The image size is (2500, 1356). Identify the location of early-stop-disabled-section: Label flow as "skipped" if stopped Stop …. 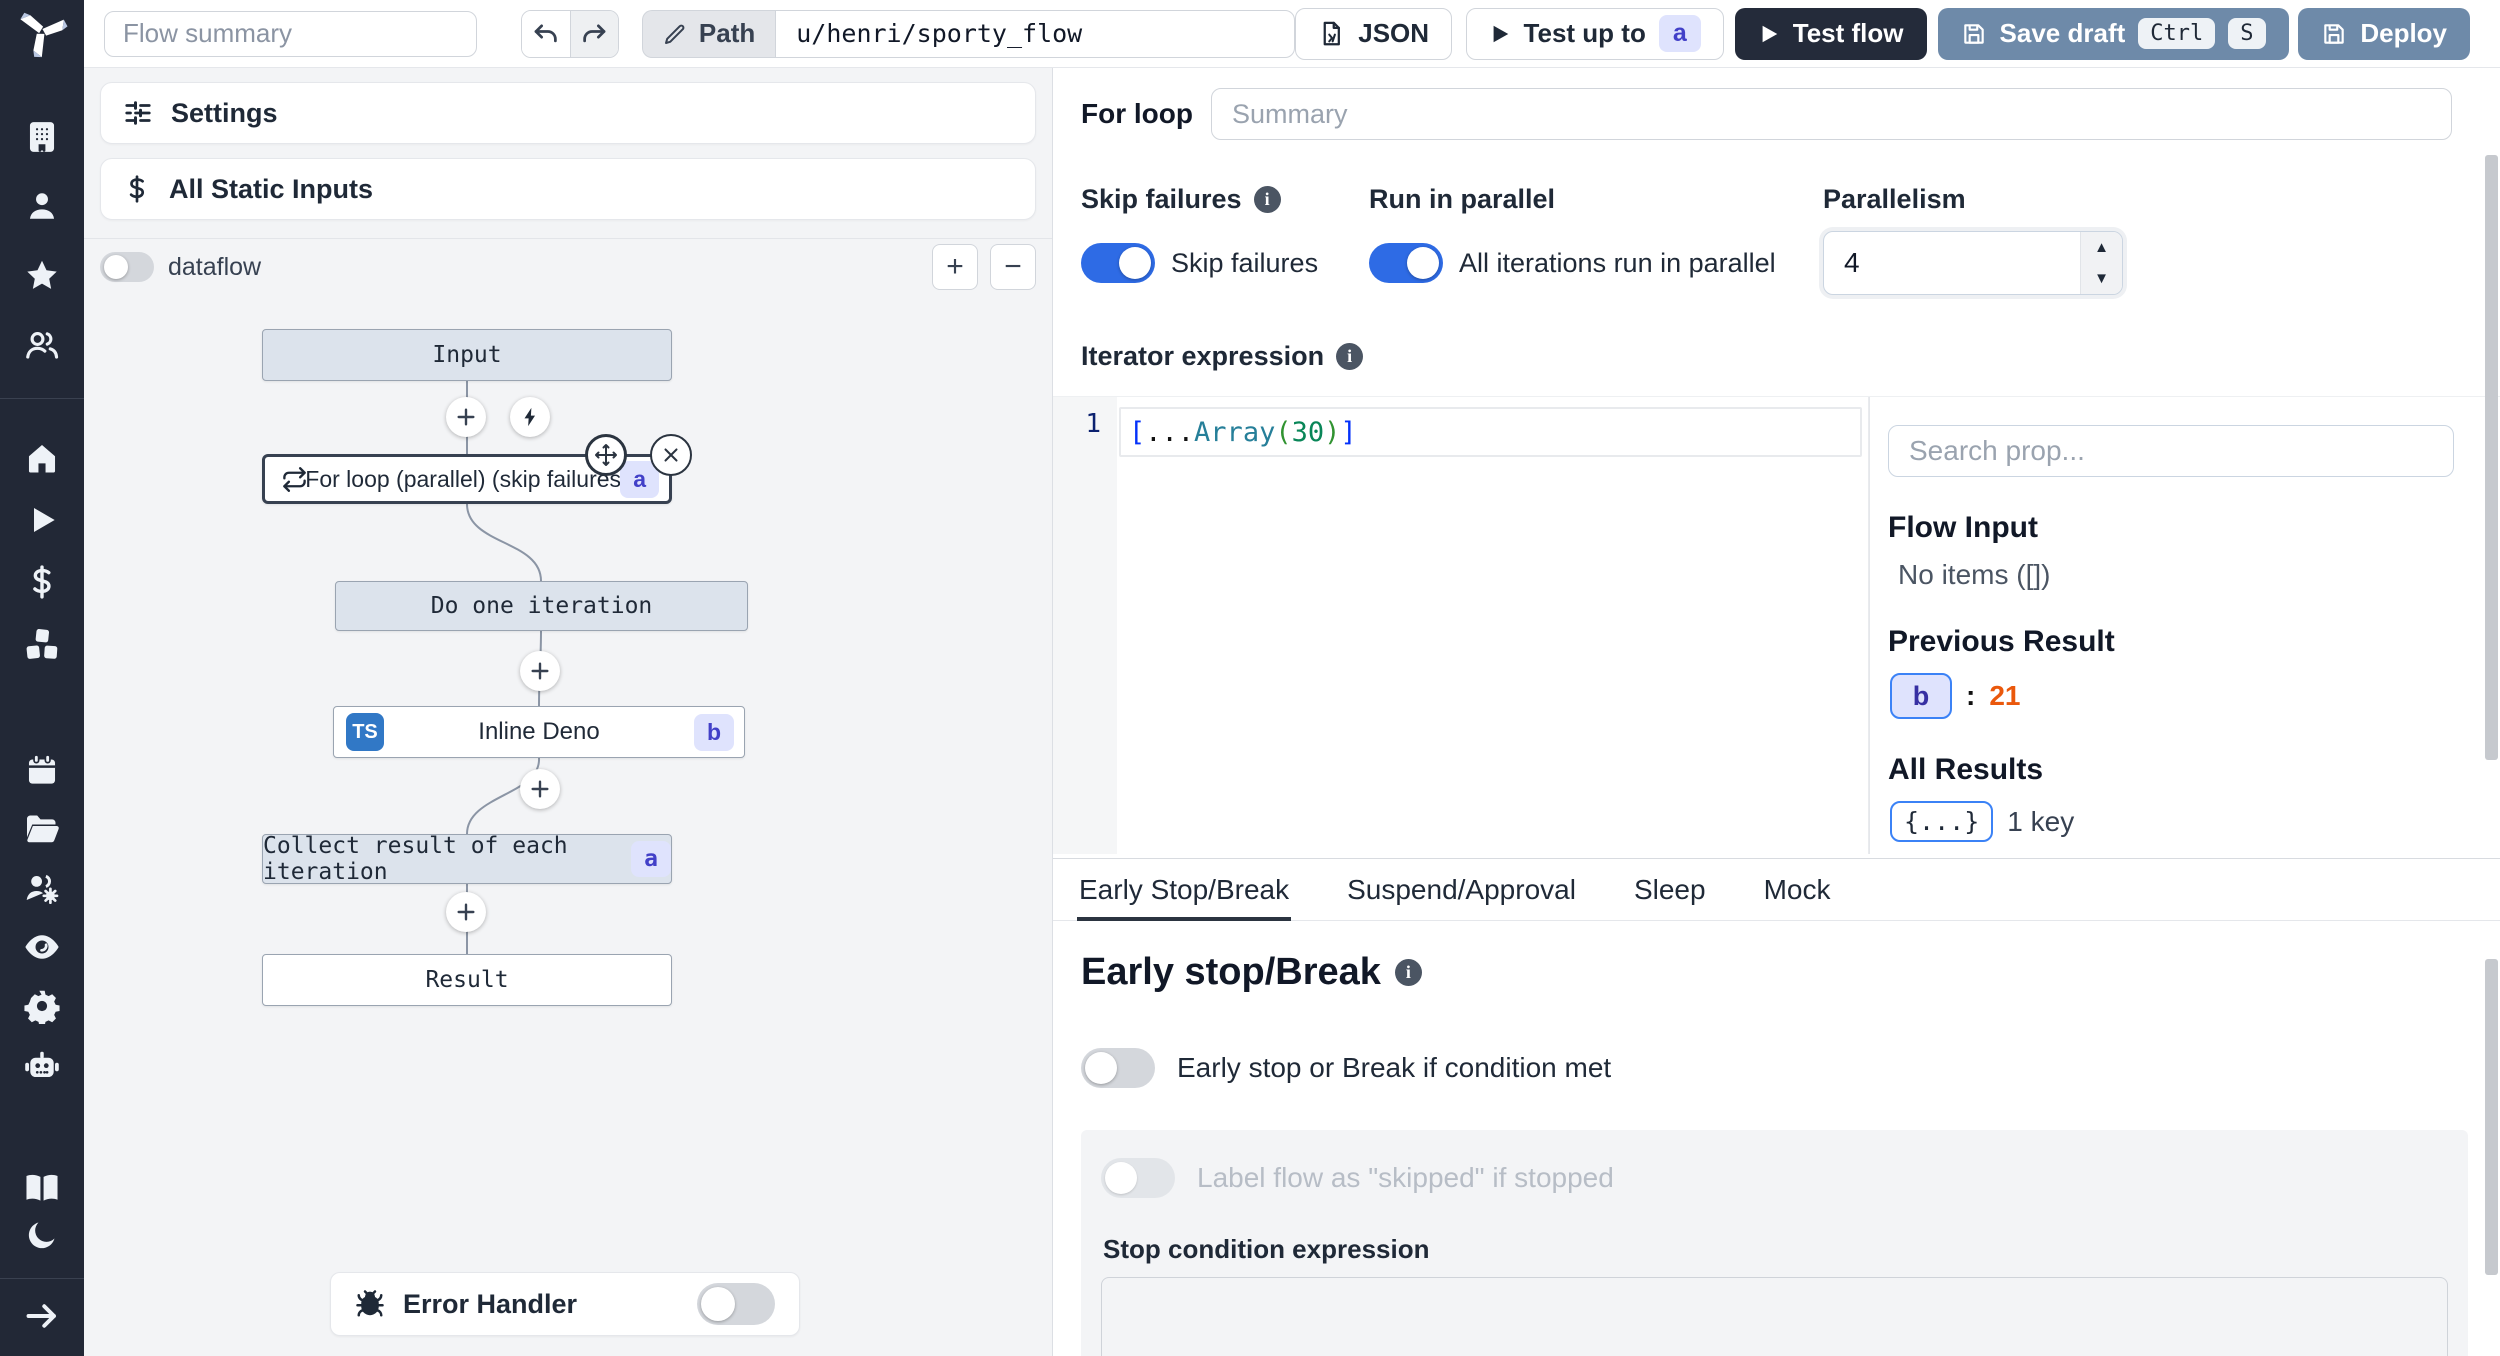
(1774, 1243).